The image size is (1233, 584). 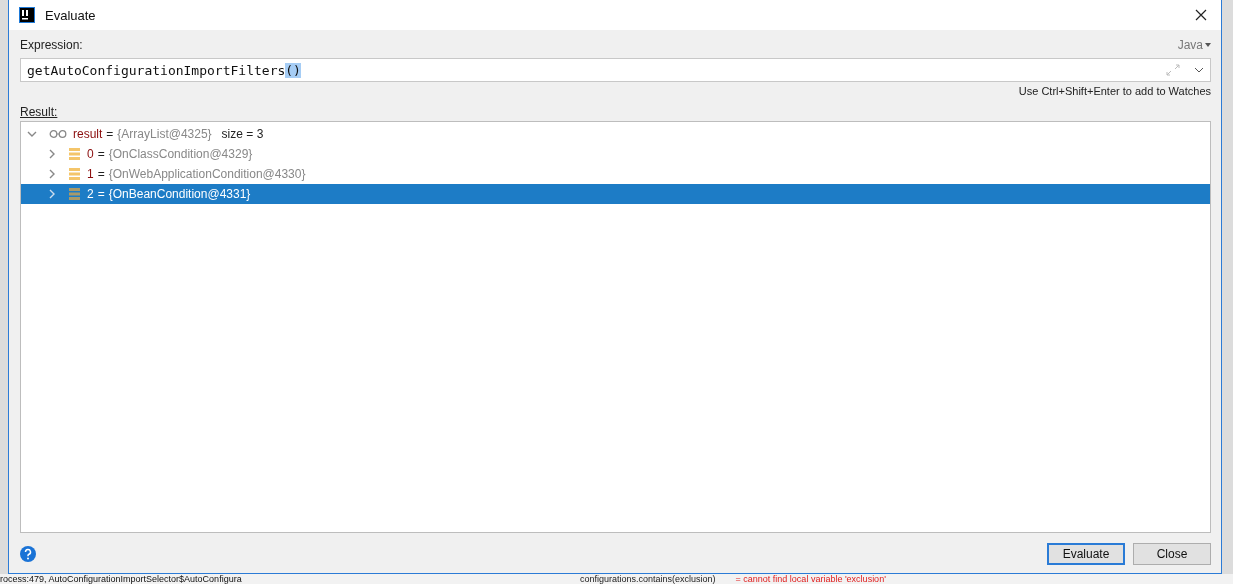 I want to click on expression-field: getAutoConfigurationImportFilters(), so click(x=615, y=70).